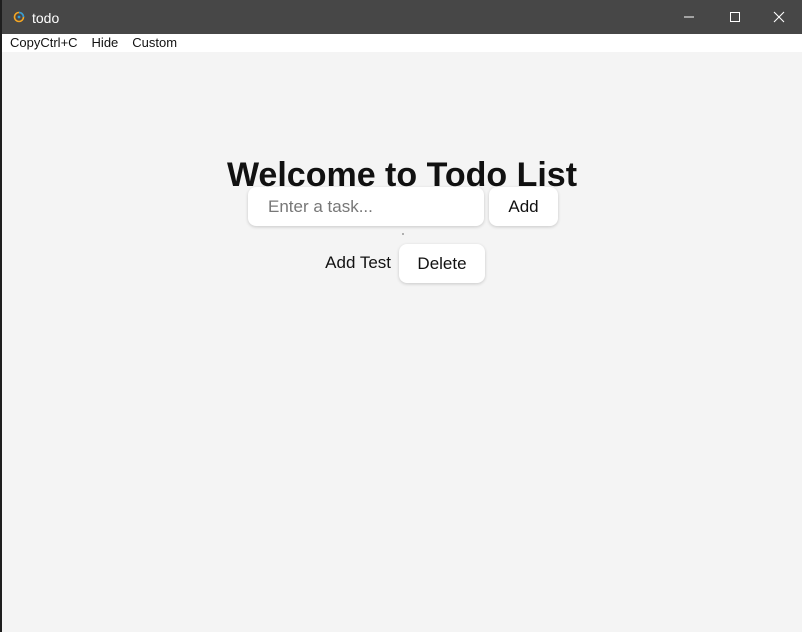  I want to click on menu-item-custom: Custom, so click(154, 43).